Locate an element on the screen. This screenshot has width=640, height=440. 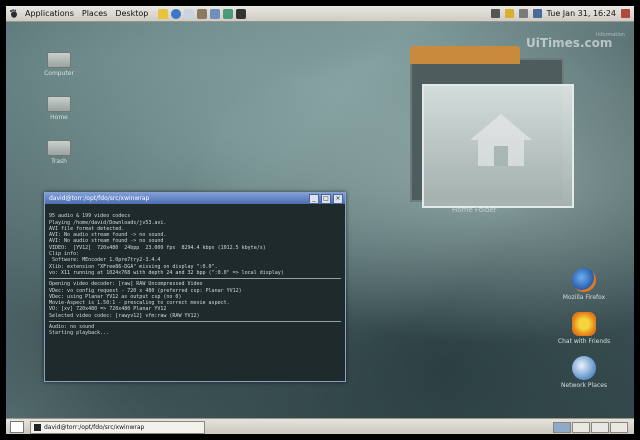
desktop-icon-label: Chat with Friends is located at coordinates (584, 341).